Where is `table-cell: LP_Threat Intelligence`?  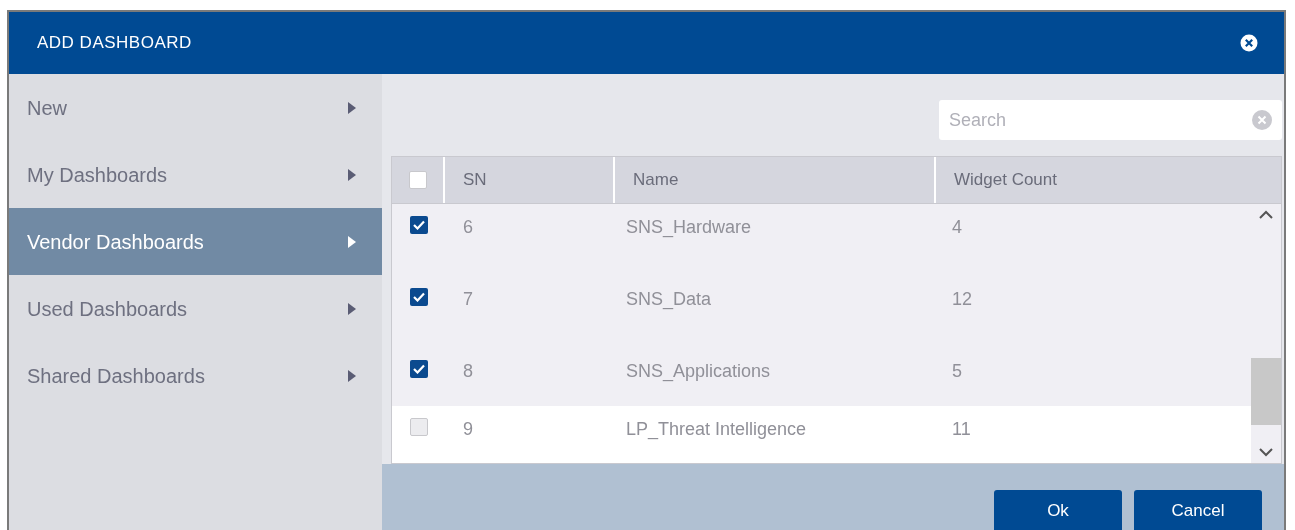
table-cell: LP_Threat Intelligence is located at coordinates (716, 429).